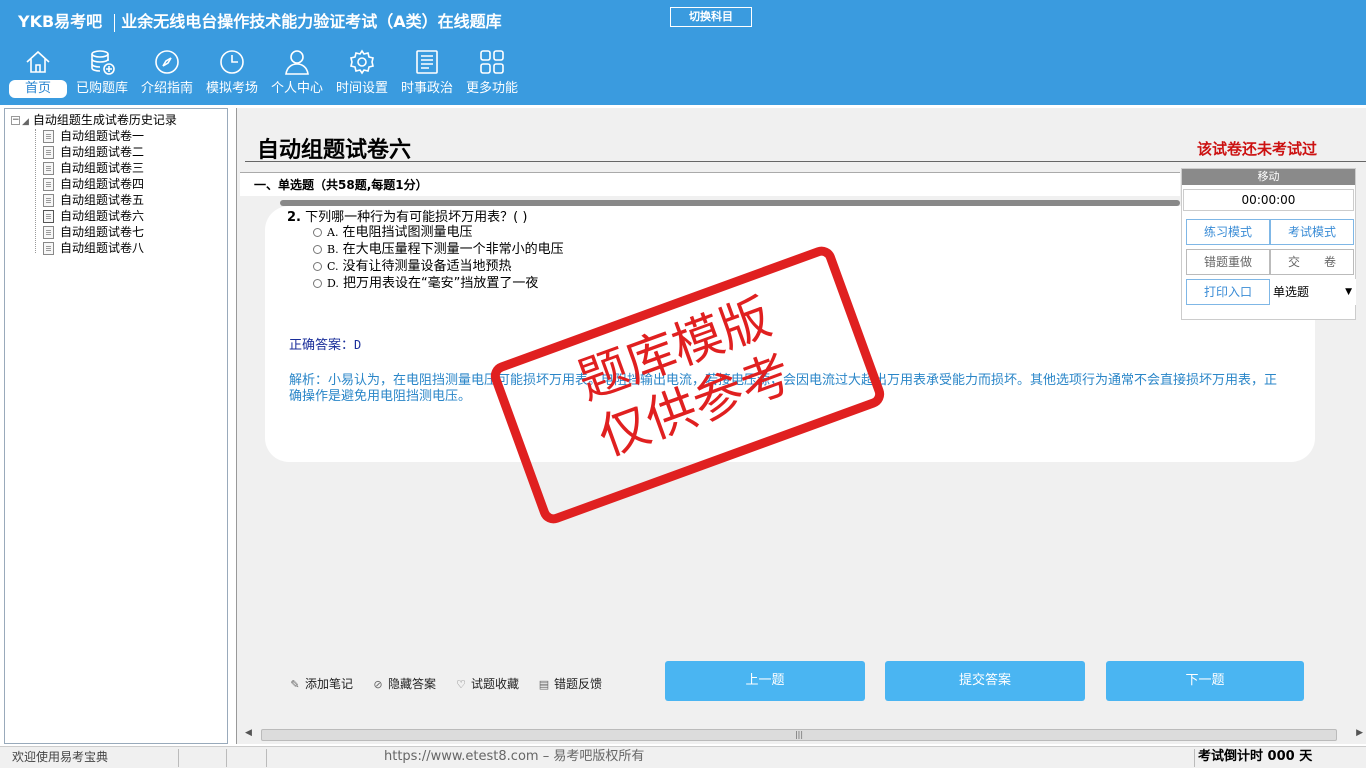  I want to click on add-note-tool: ✎ 添加笔记, so click(321, 683).